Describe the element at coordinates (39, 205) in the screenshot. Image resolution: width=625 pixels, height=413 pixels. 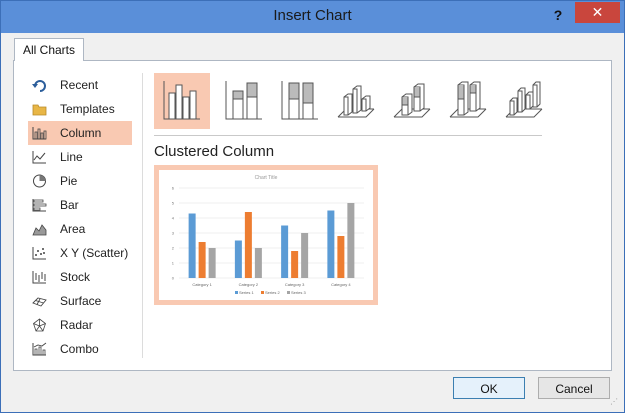
I see `bar-chart-icon` at that location.